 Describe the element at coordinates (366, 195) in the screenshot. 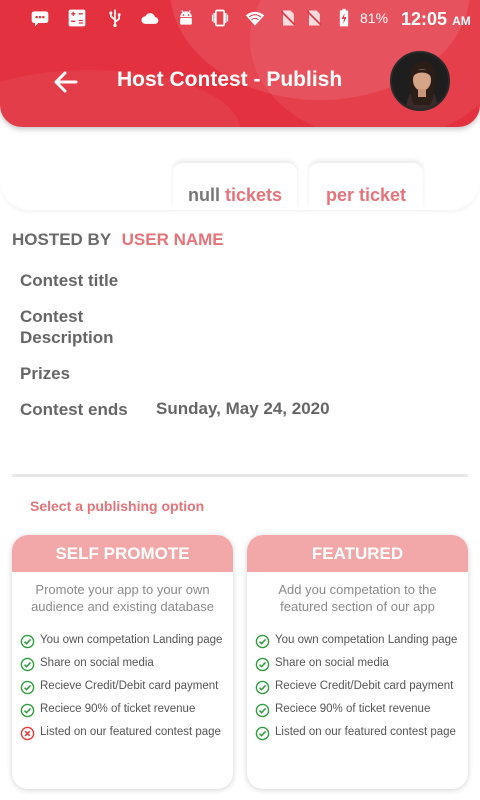

I see `ticket-price-unit: per ticket` at that location.